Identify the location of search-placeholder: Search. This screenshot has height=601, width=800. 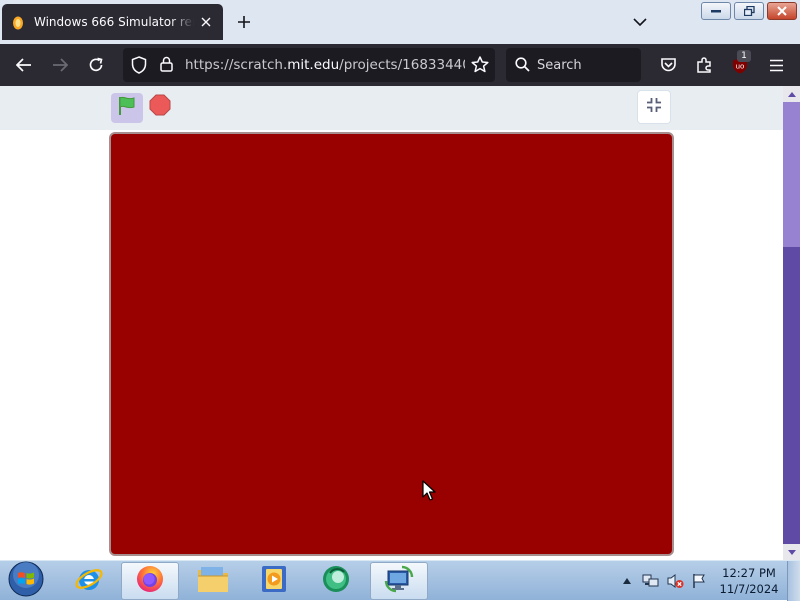
(559, 65).